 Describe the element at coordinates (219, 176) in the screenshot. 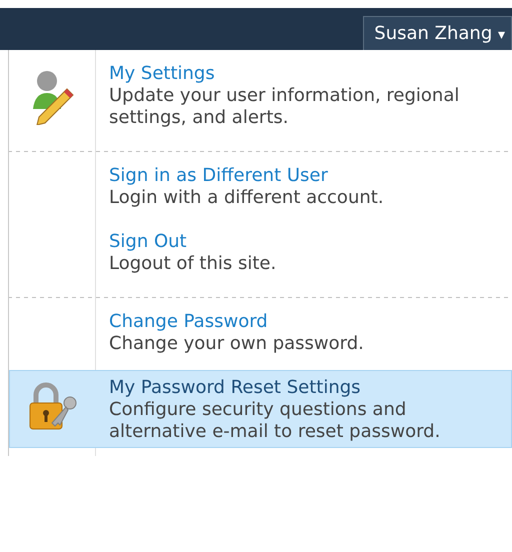

I see `menu-item-title: Sign in as Different User` at that location.